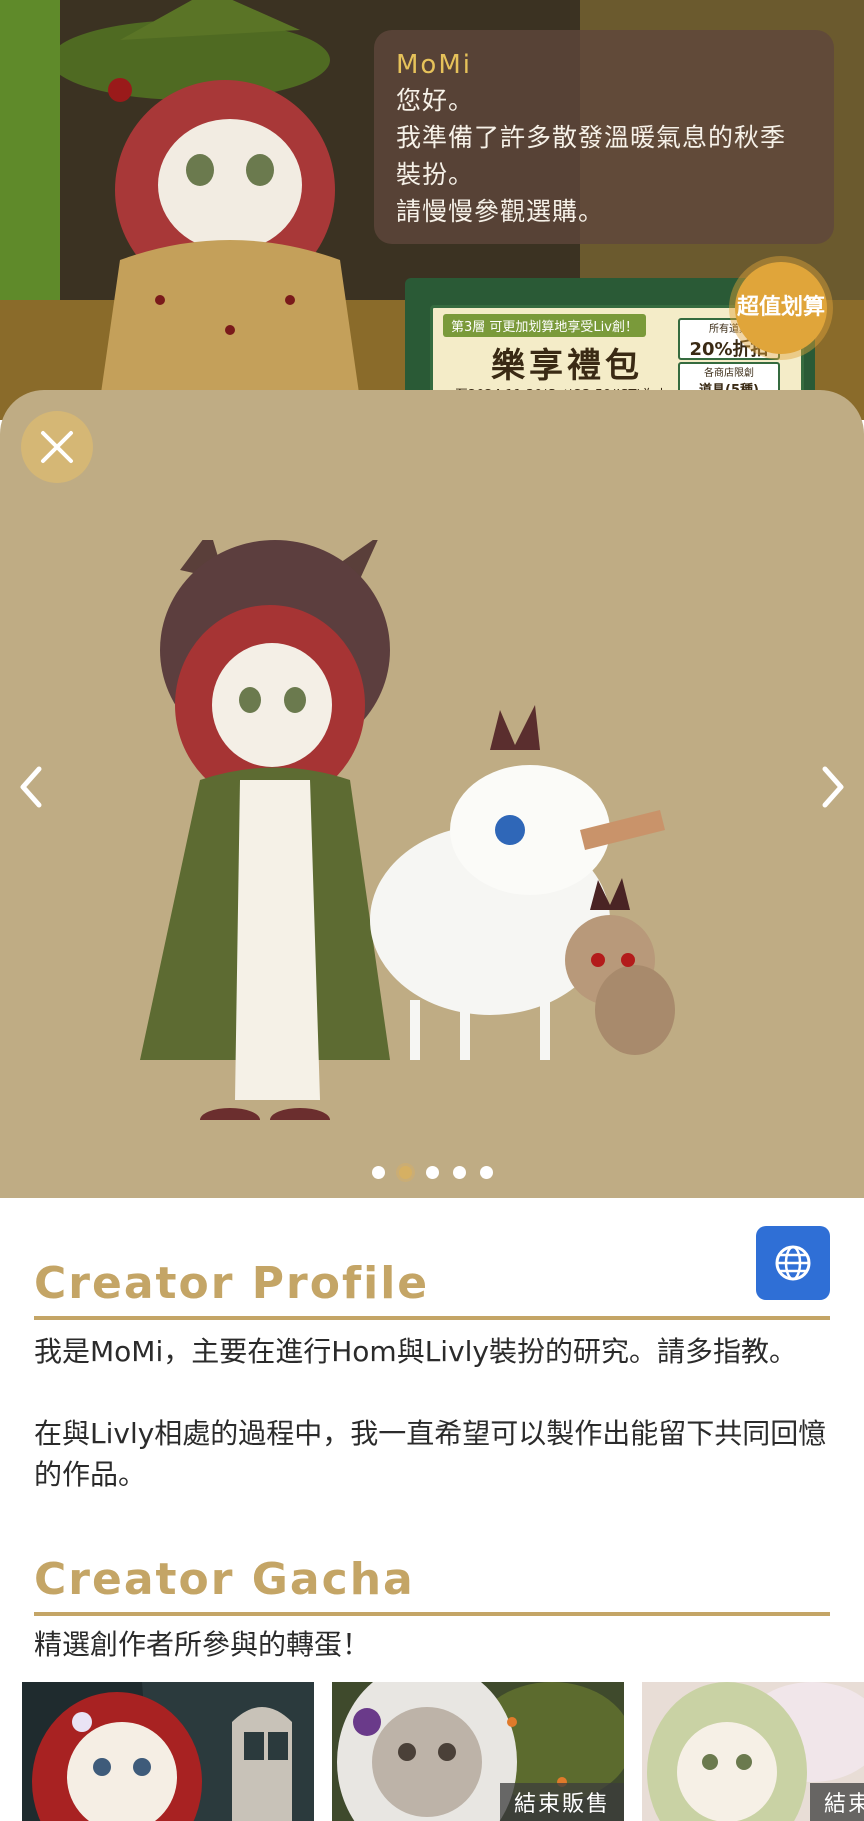 This screenshot has width=864, height=1821. Describe the element at coordinates (781, 308) in the screenshot. I see `value-badge: 超值划算` at that location.